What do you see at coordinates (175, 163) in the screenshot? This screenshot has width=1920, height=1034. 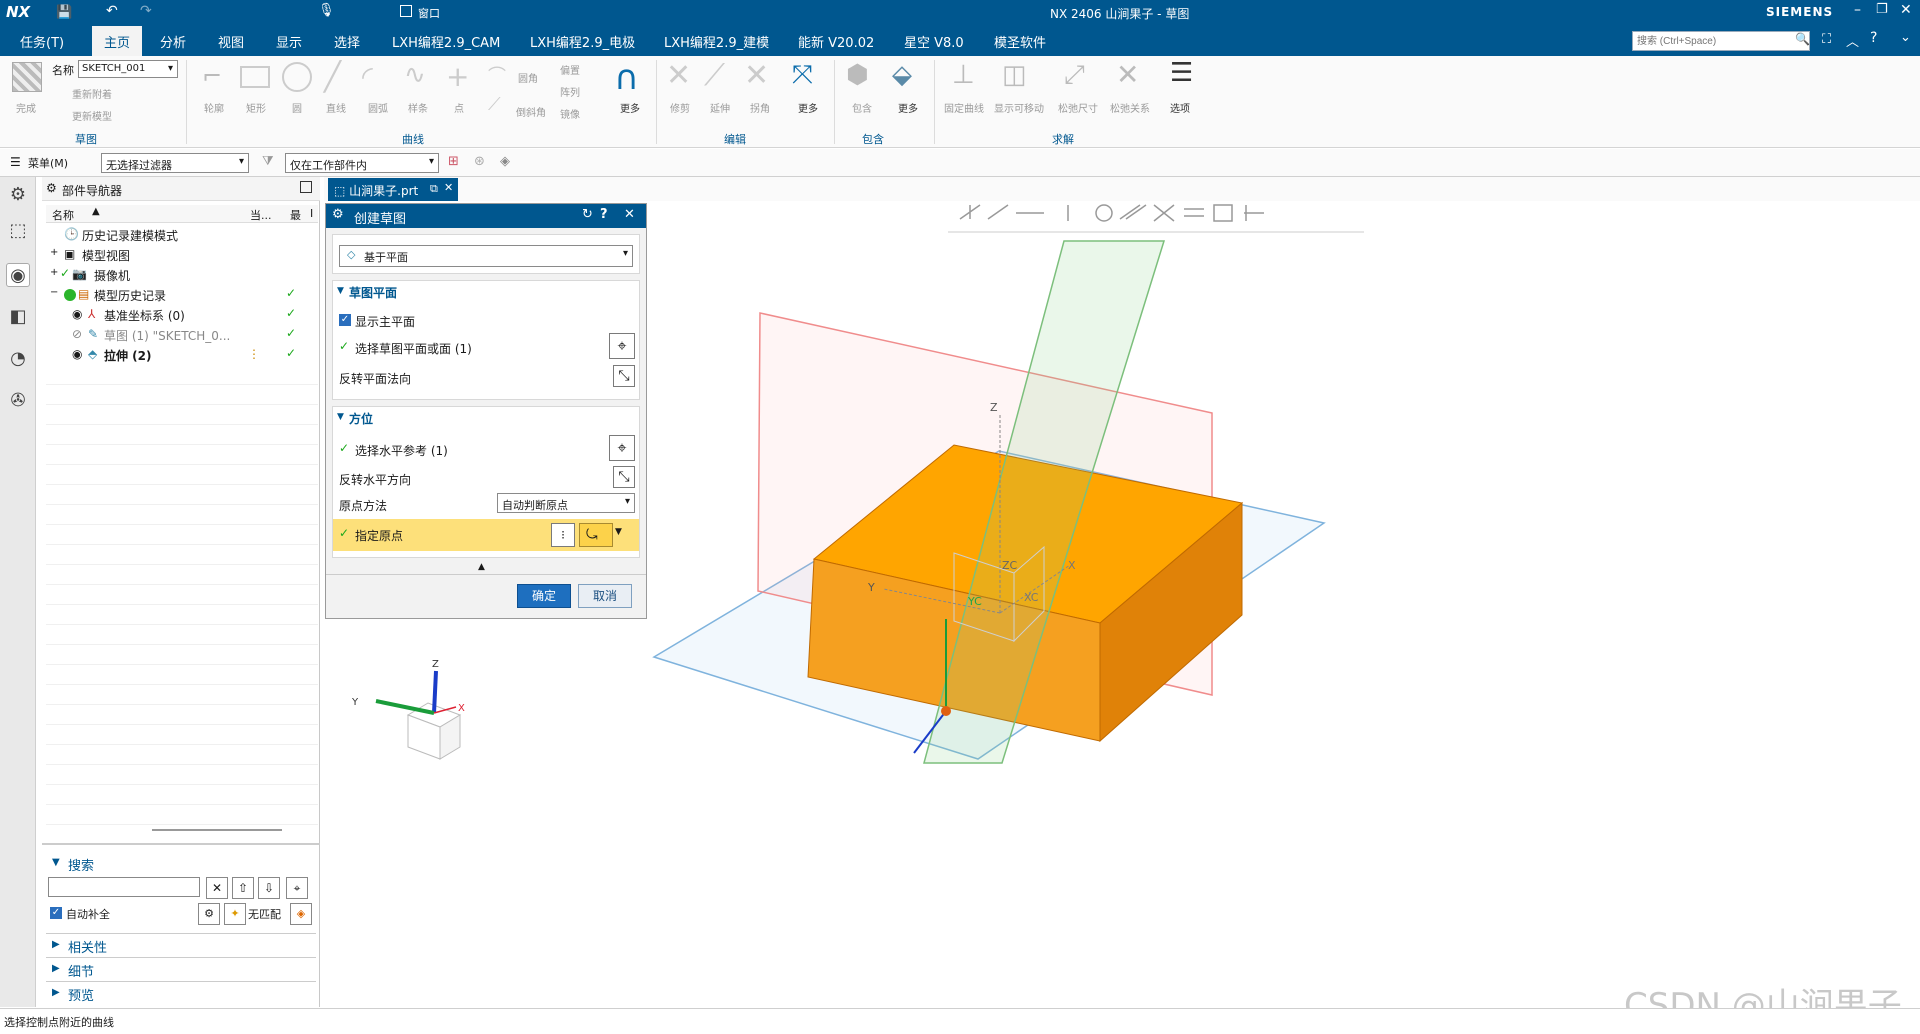 I see `selection-filter-select: 无选择过滤器` at bounding box center [175, 163].